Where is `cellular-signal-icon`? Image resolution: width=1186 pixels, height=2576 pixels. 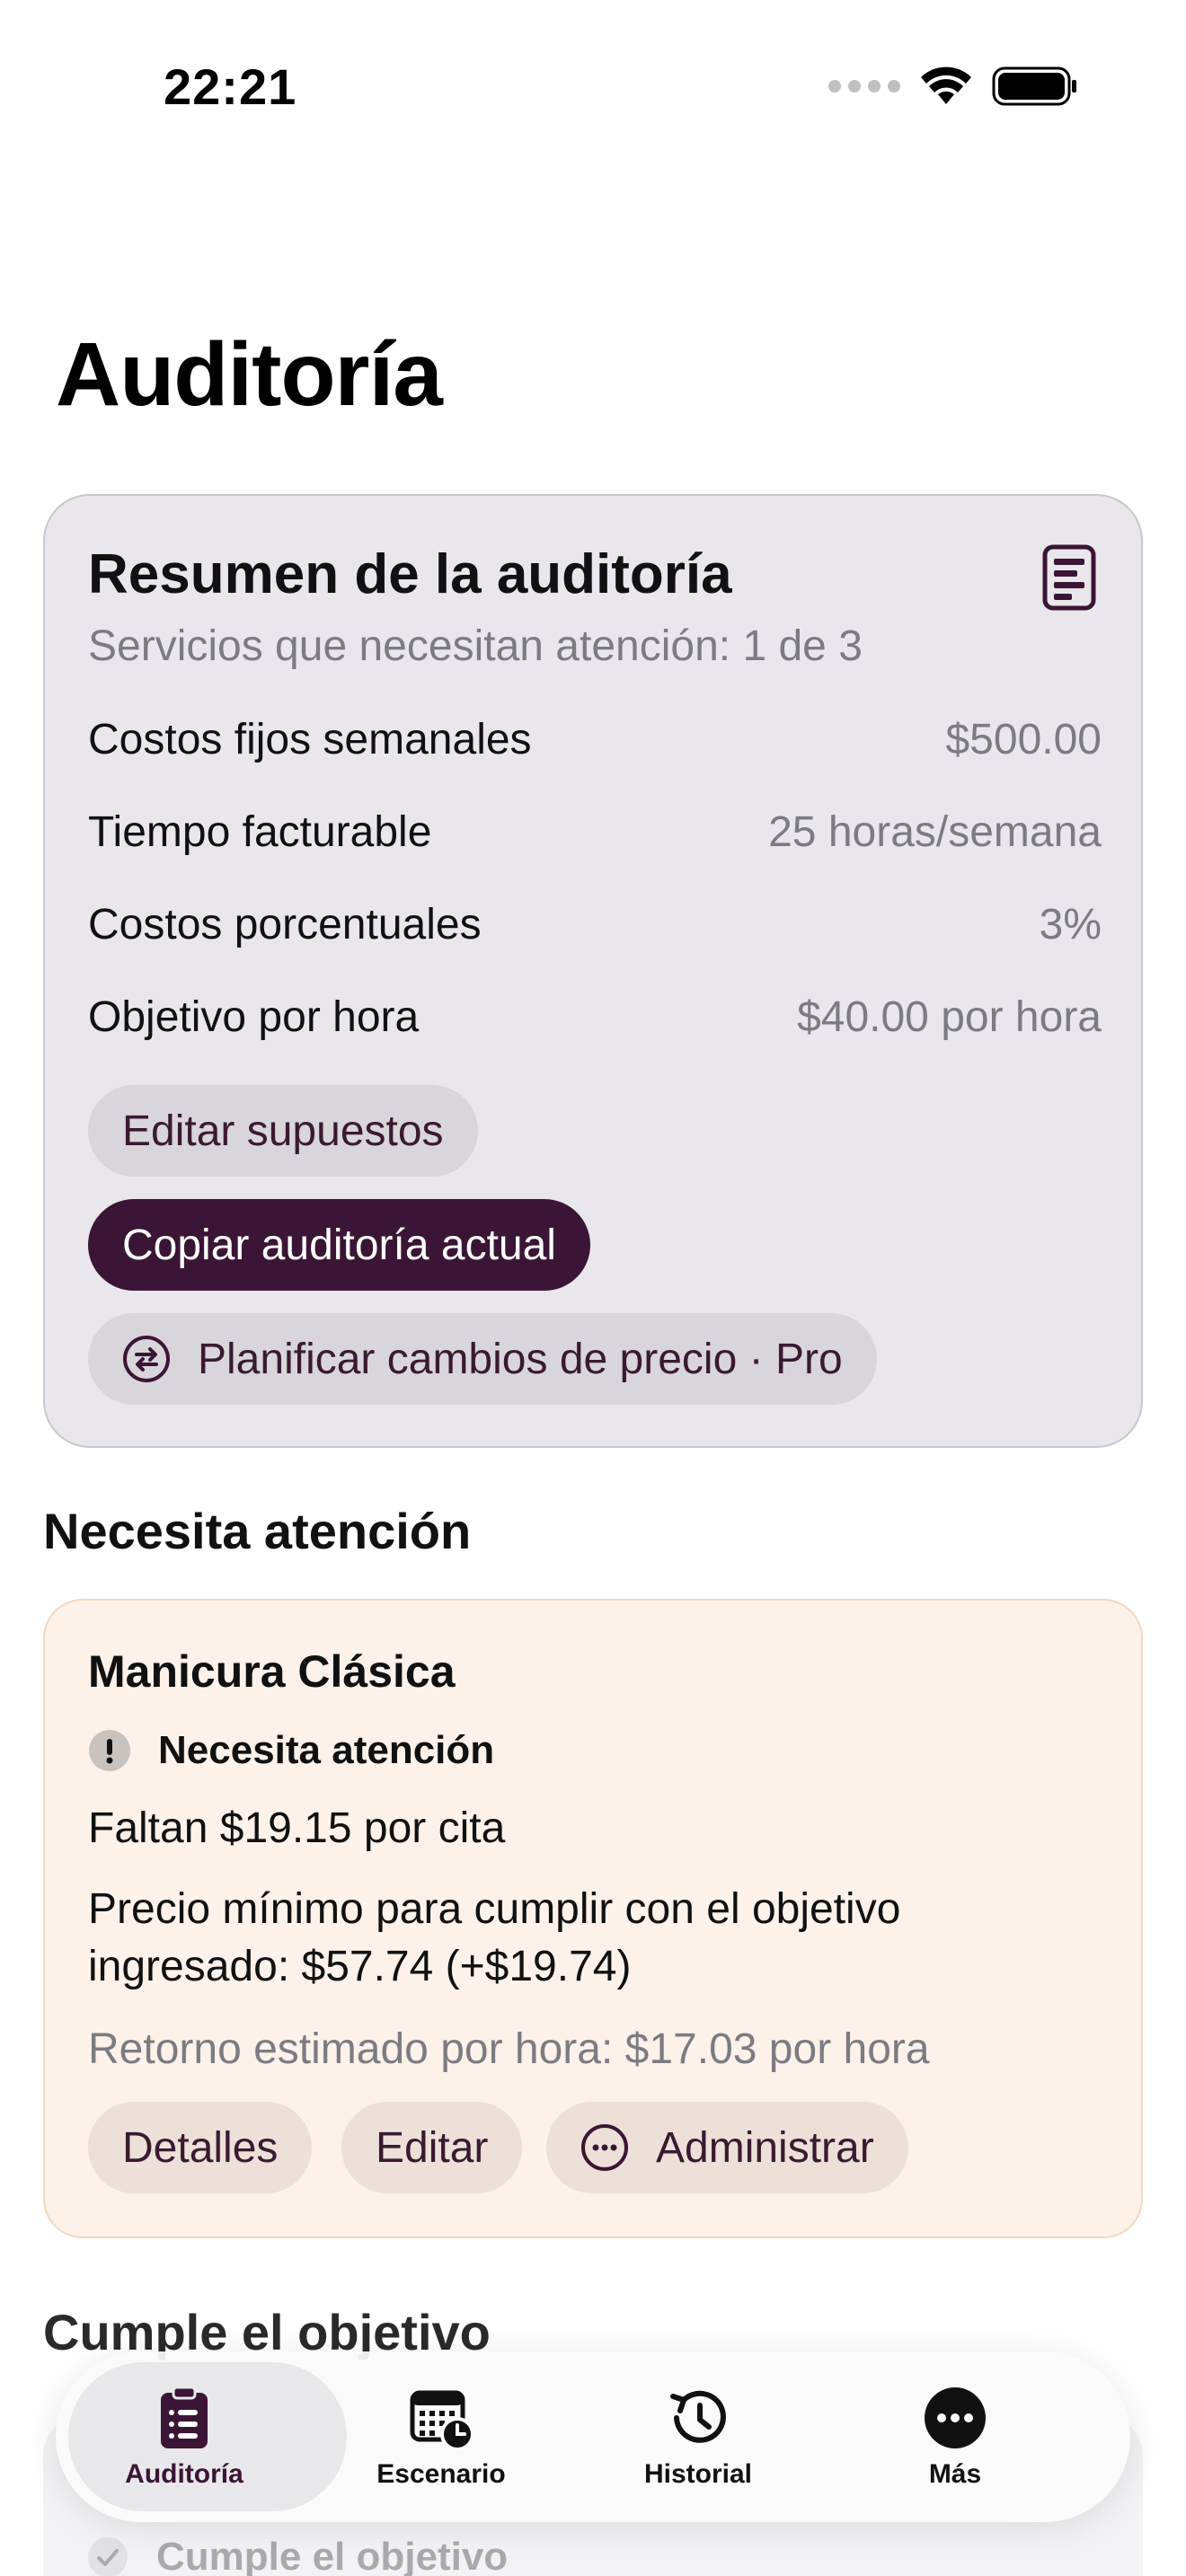 cellular-signal-icon is located at coordinates (864, 86).